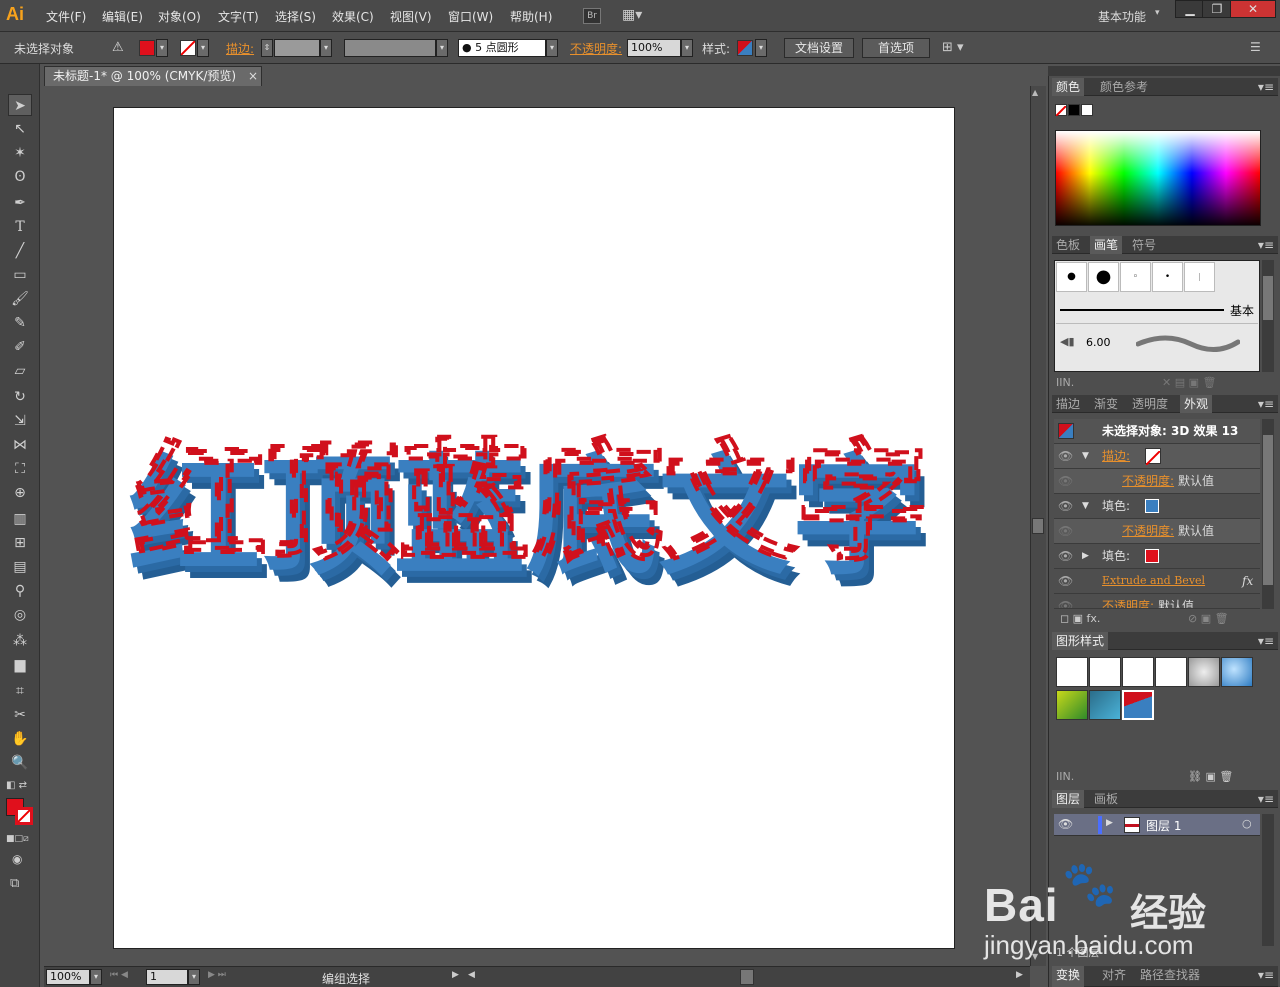  Describe the element at coordinates (297, 48) in the screenshot. I see `stroke-weight-input` at that location.